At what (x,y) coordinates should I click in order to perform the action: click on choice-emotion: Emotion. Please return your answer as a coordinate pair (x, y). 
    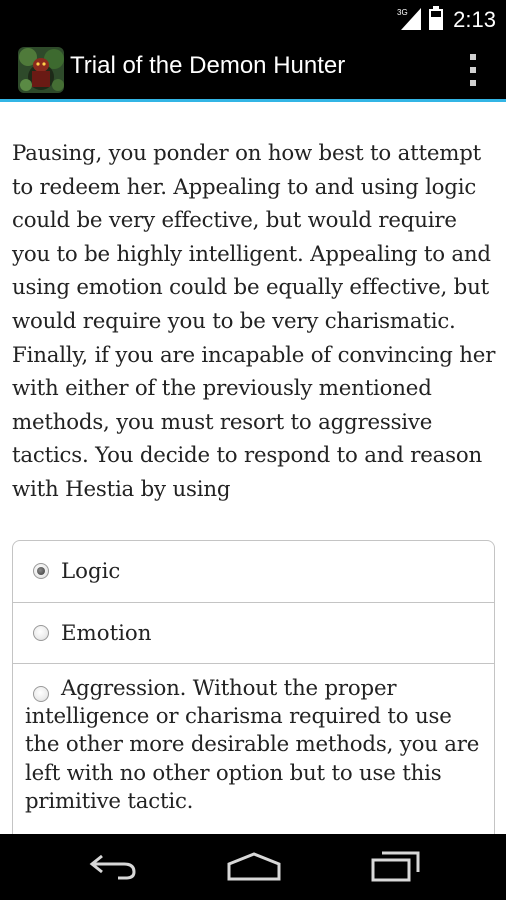
    Looking at the image, I should click on (253, 633).